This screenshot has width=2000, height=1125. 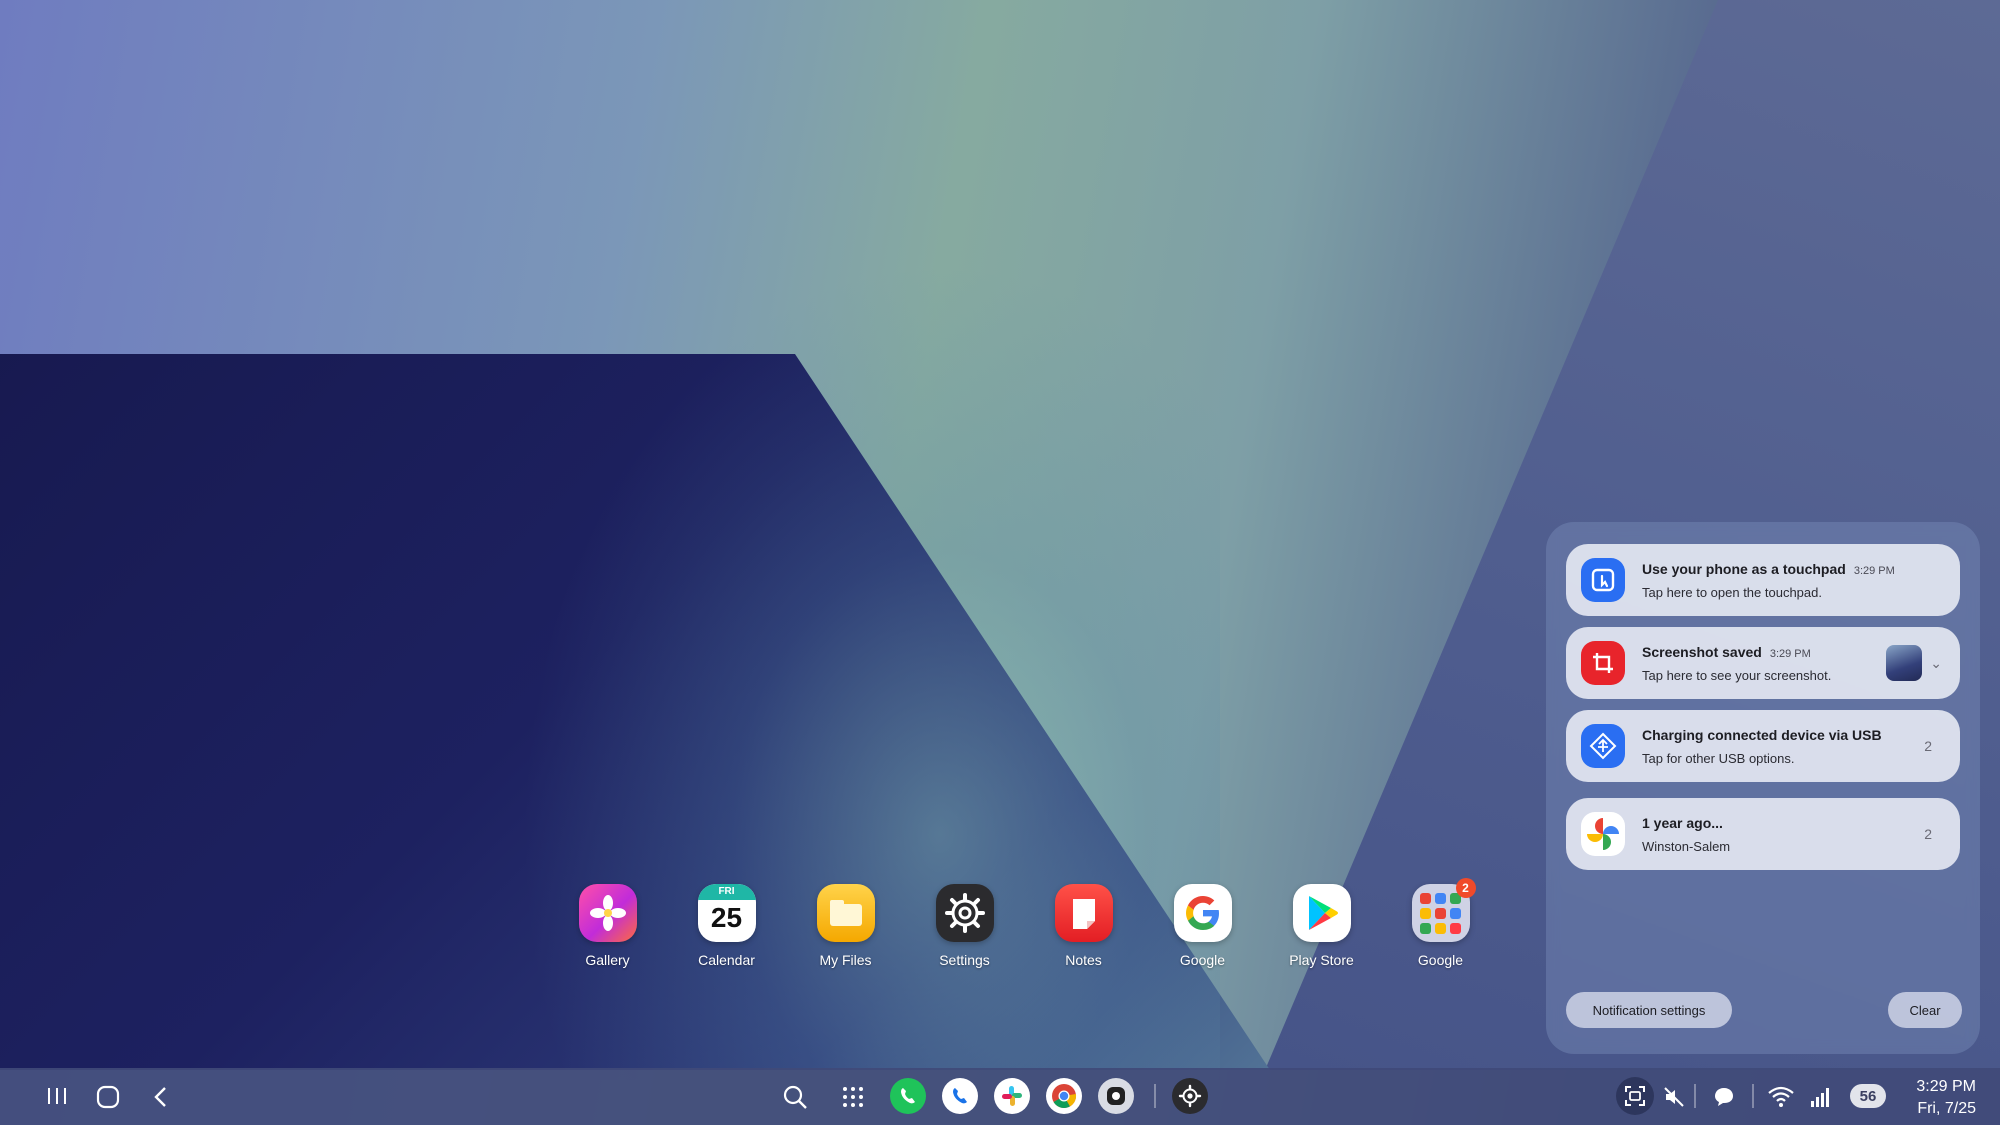 What do you see at coordinates (1904, 663) in the screenshot?
I see `screenshot-thumbnail` at bounding box center [1904, 663].